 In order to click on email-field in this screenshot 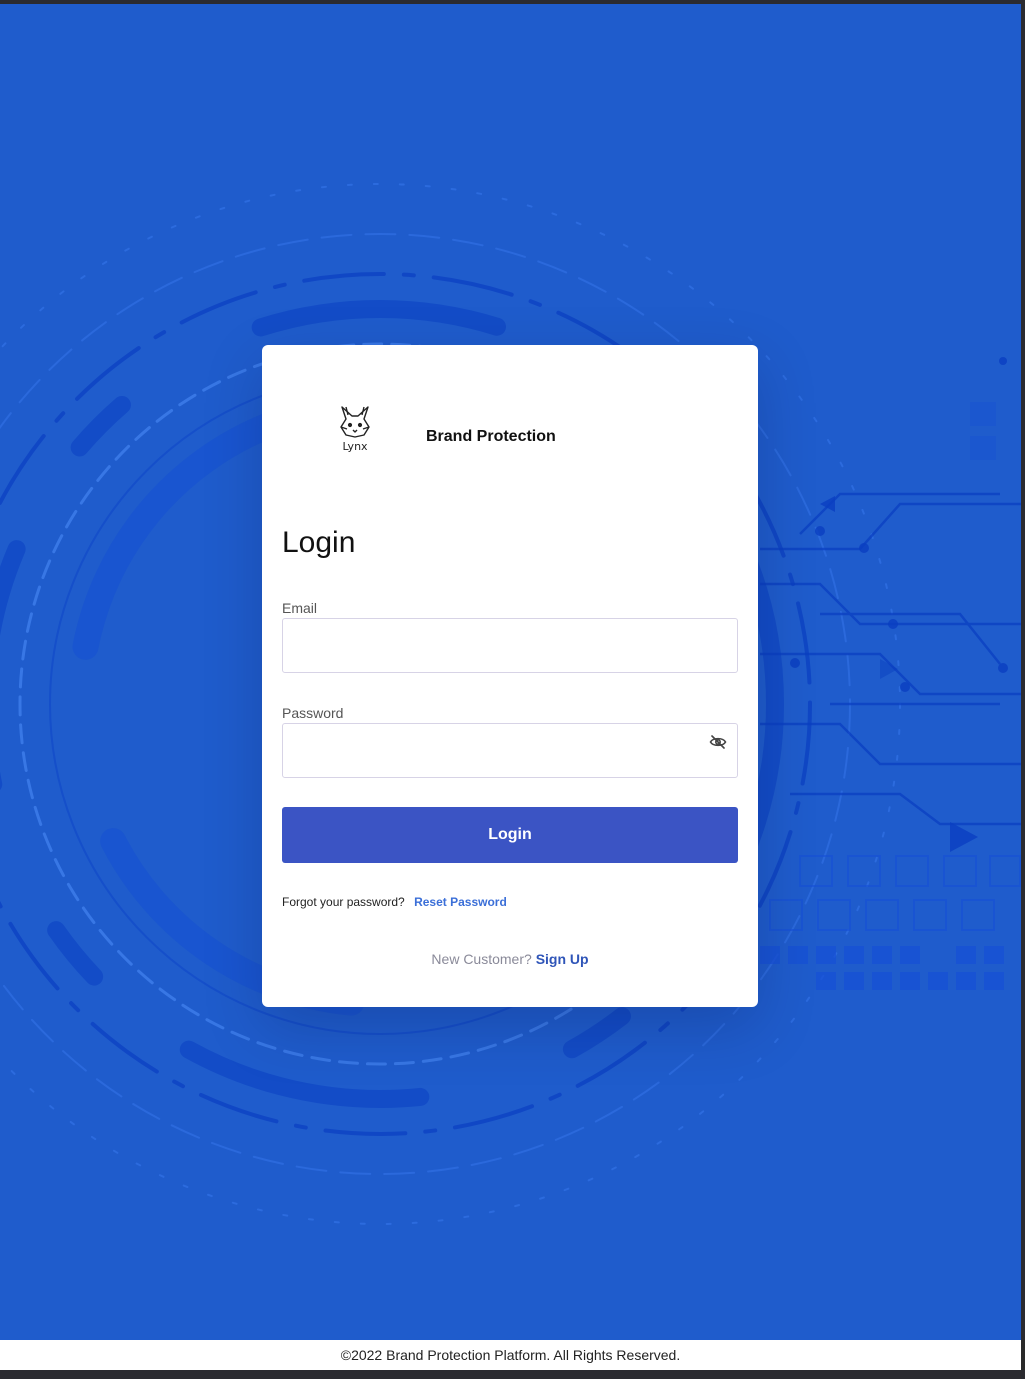, I will do `click(510, 645)`.